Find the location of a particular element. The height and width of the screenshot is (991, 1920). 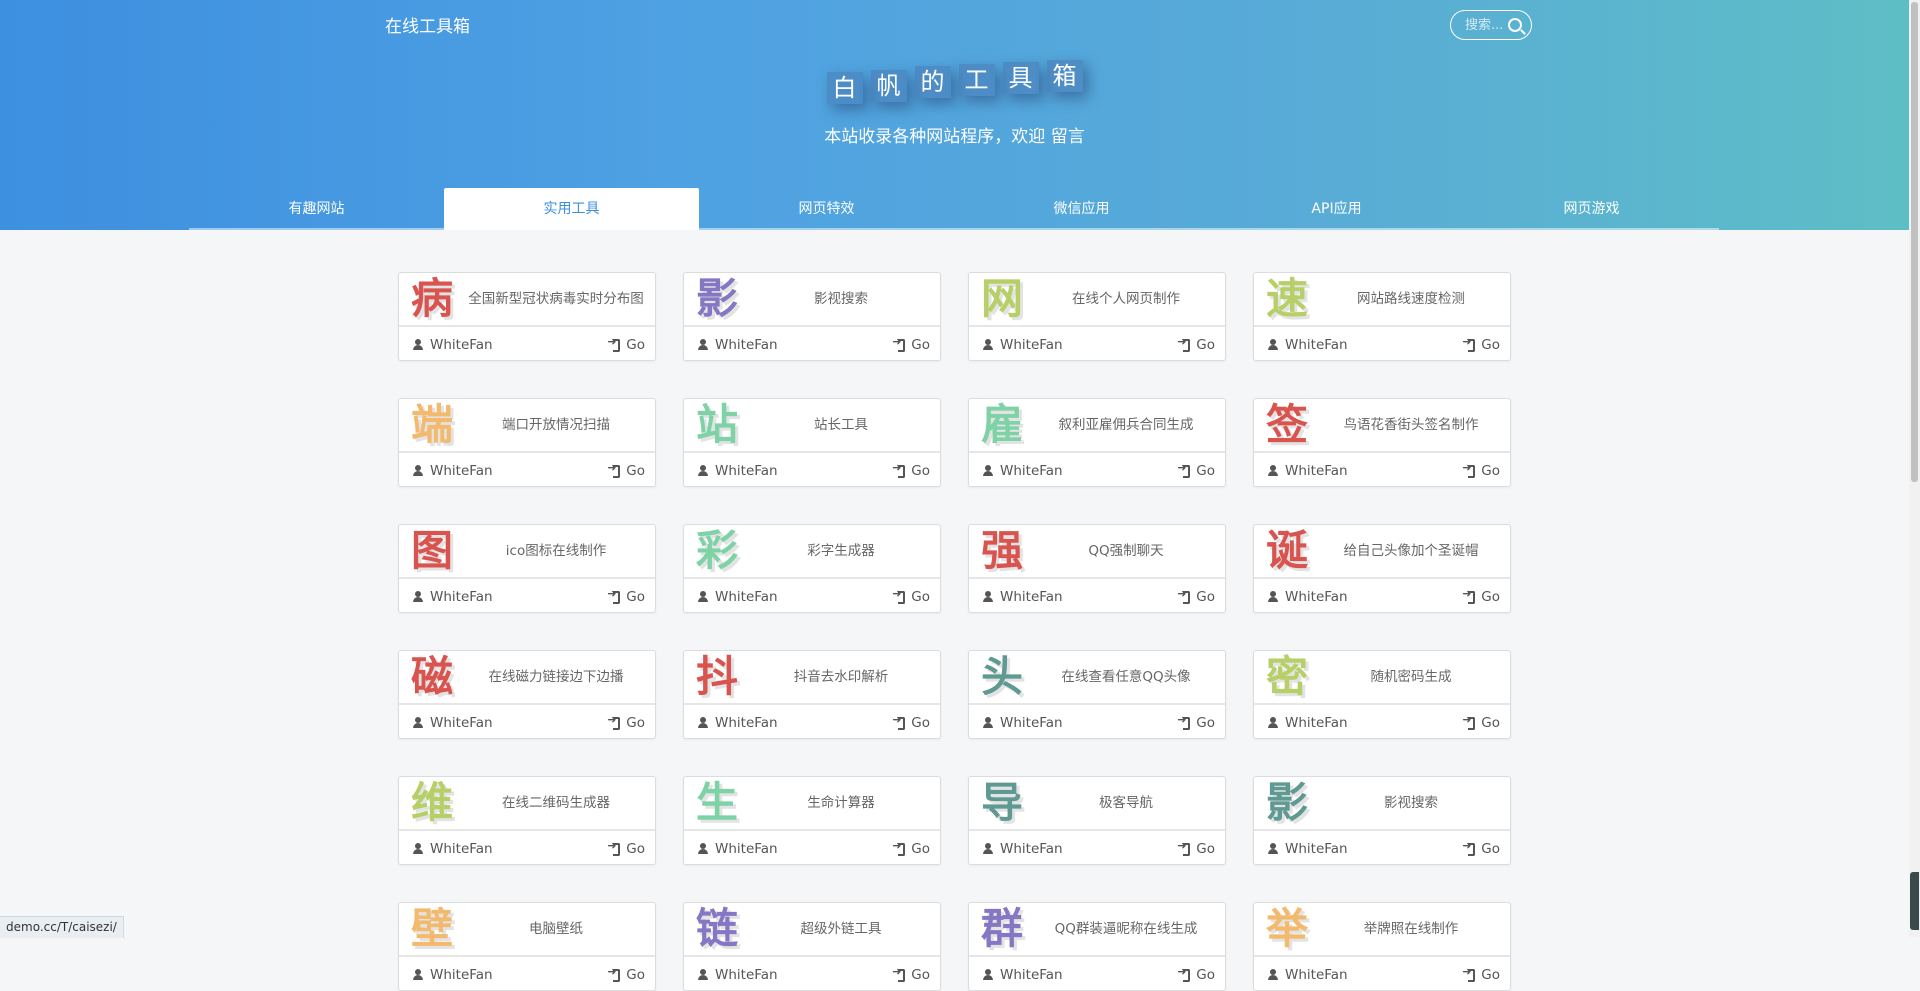

tab-fun-sites: 有趣网站 is located at coordinates (316, 209).